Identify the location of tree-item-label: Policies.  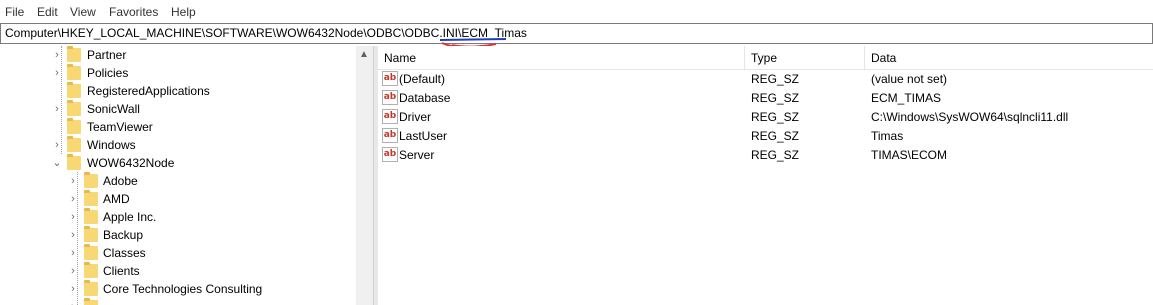
(108, 73).